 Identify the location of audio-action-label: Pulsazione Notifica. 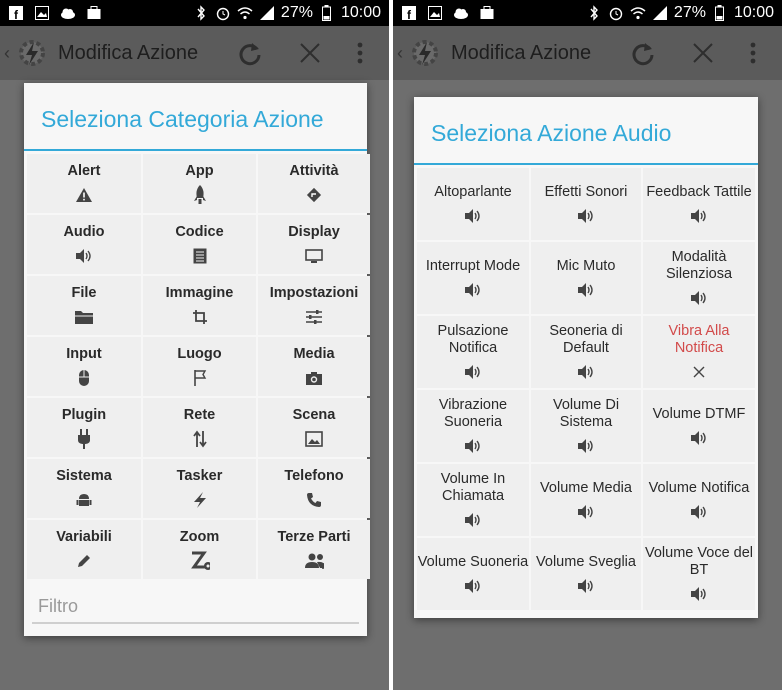
(473, 339).